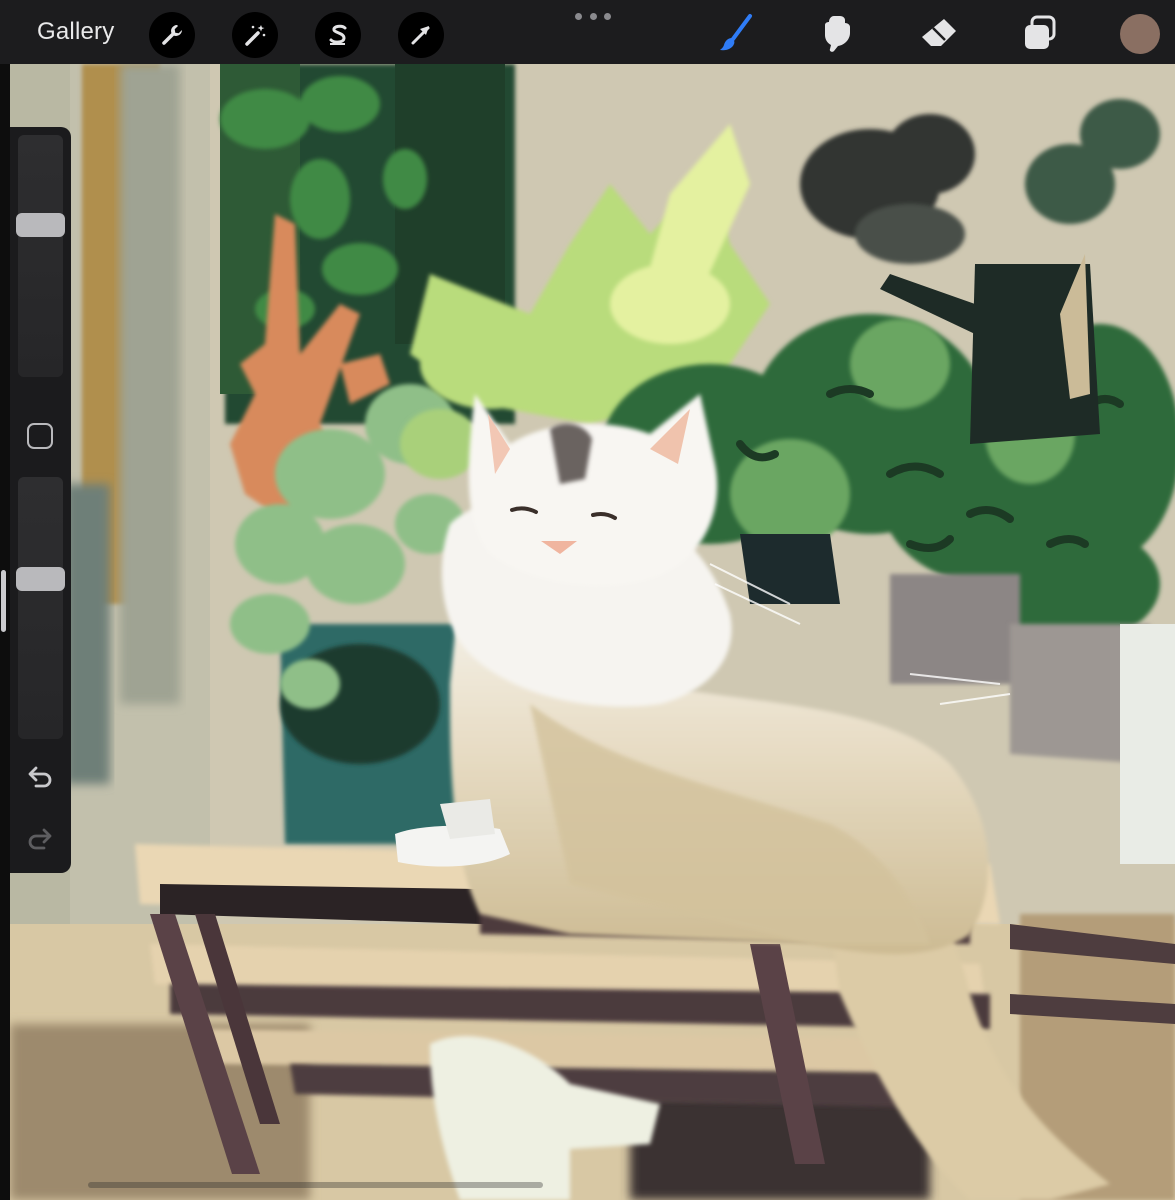 The height and width of the screenshot is (1200, 1175). I want to click on selection-s-icon, so click(338, 34).